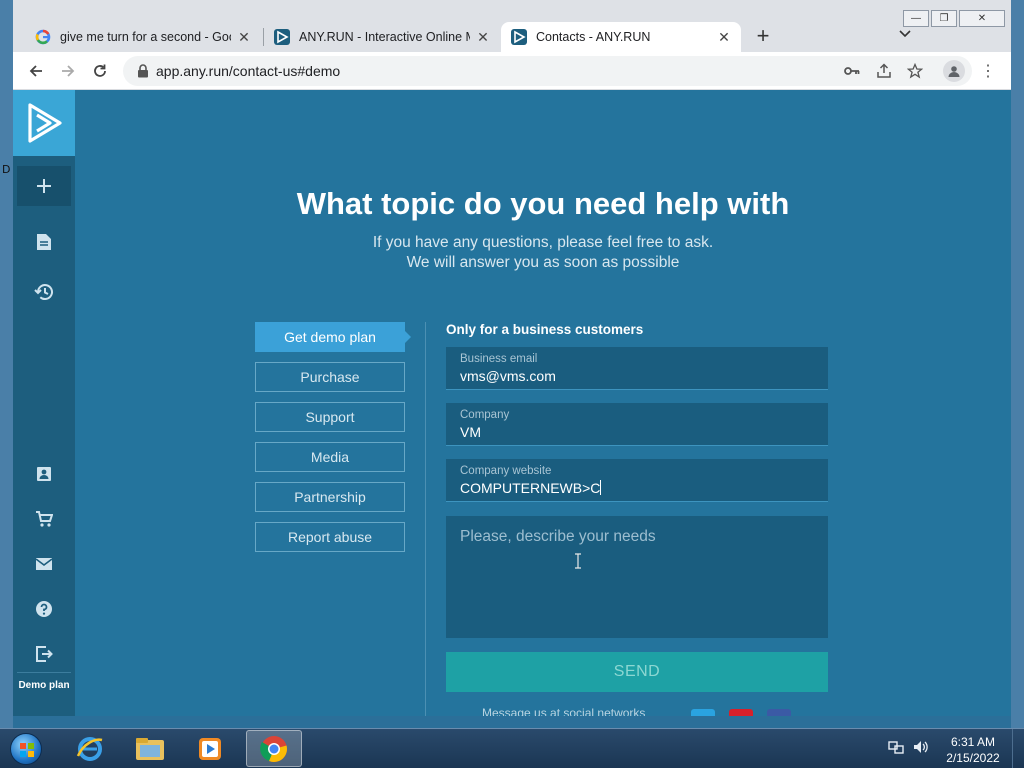 The width and height of the screenshot is (1024, 768). Describe the element at coordinates (543, 203) in the screenshot. I see `page-title: What topic do you need help with` at that location.